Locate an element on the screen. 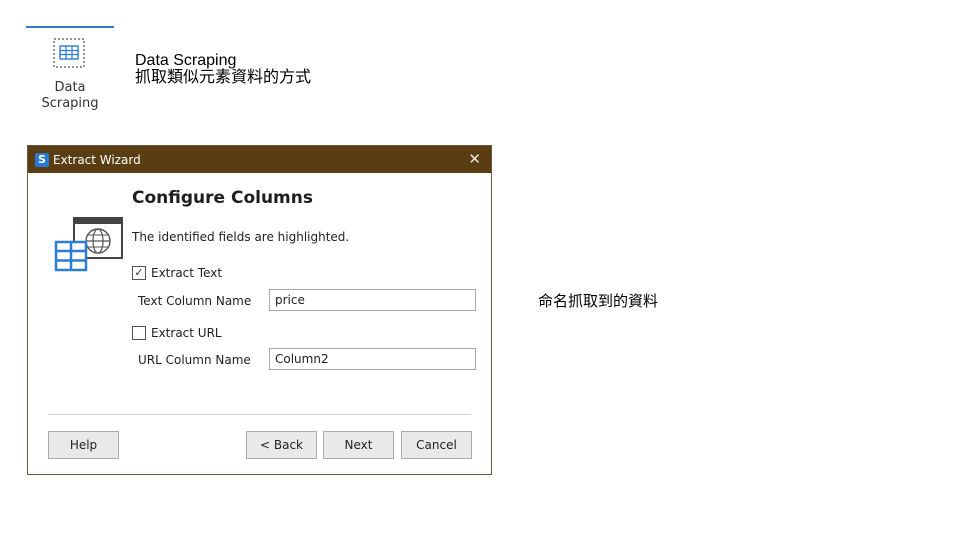 The image size is (960, 540). text-column-name-label: Text Column Name is located at coordinates (195, 301).